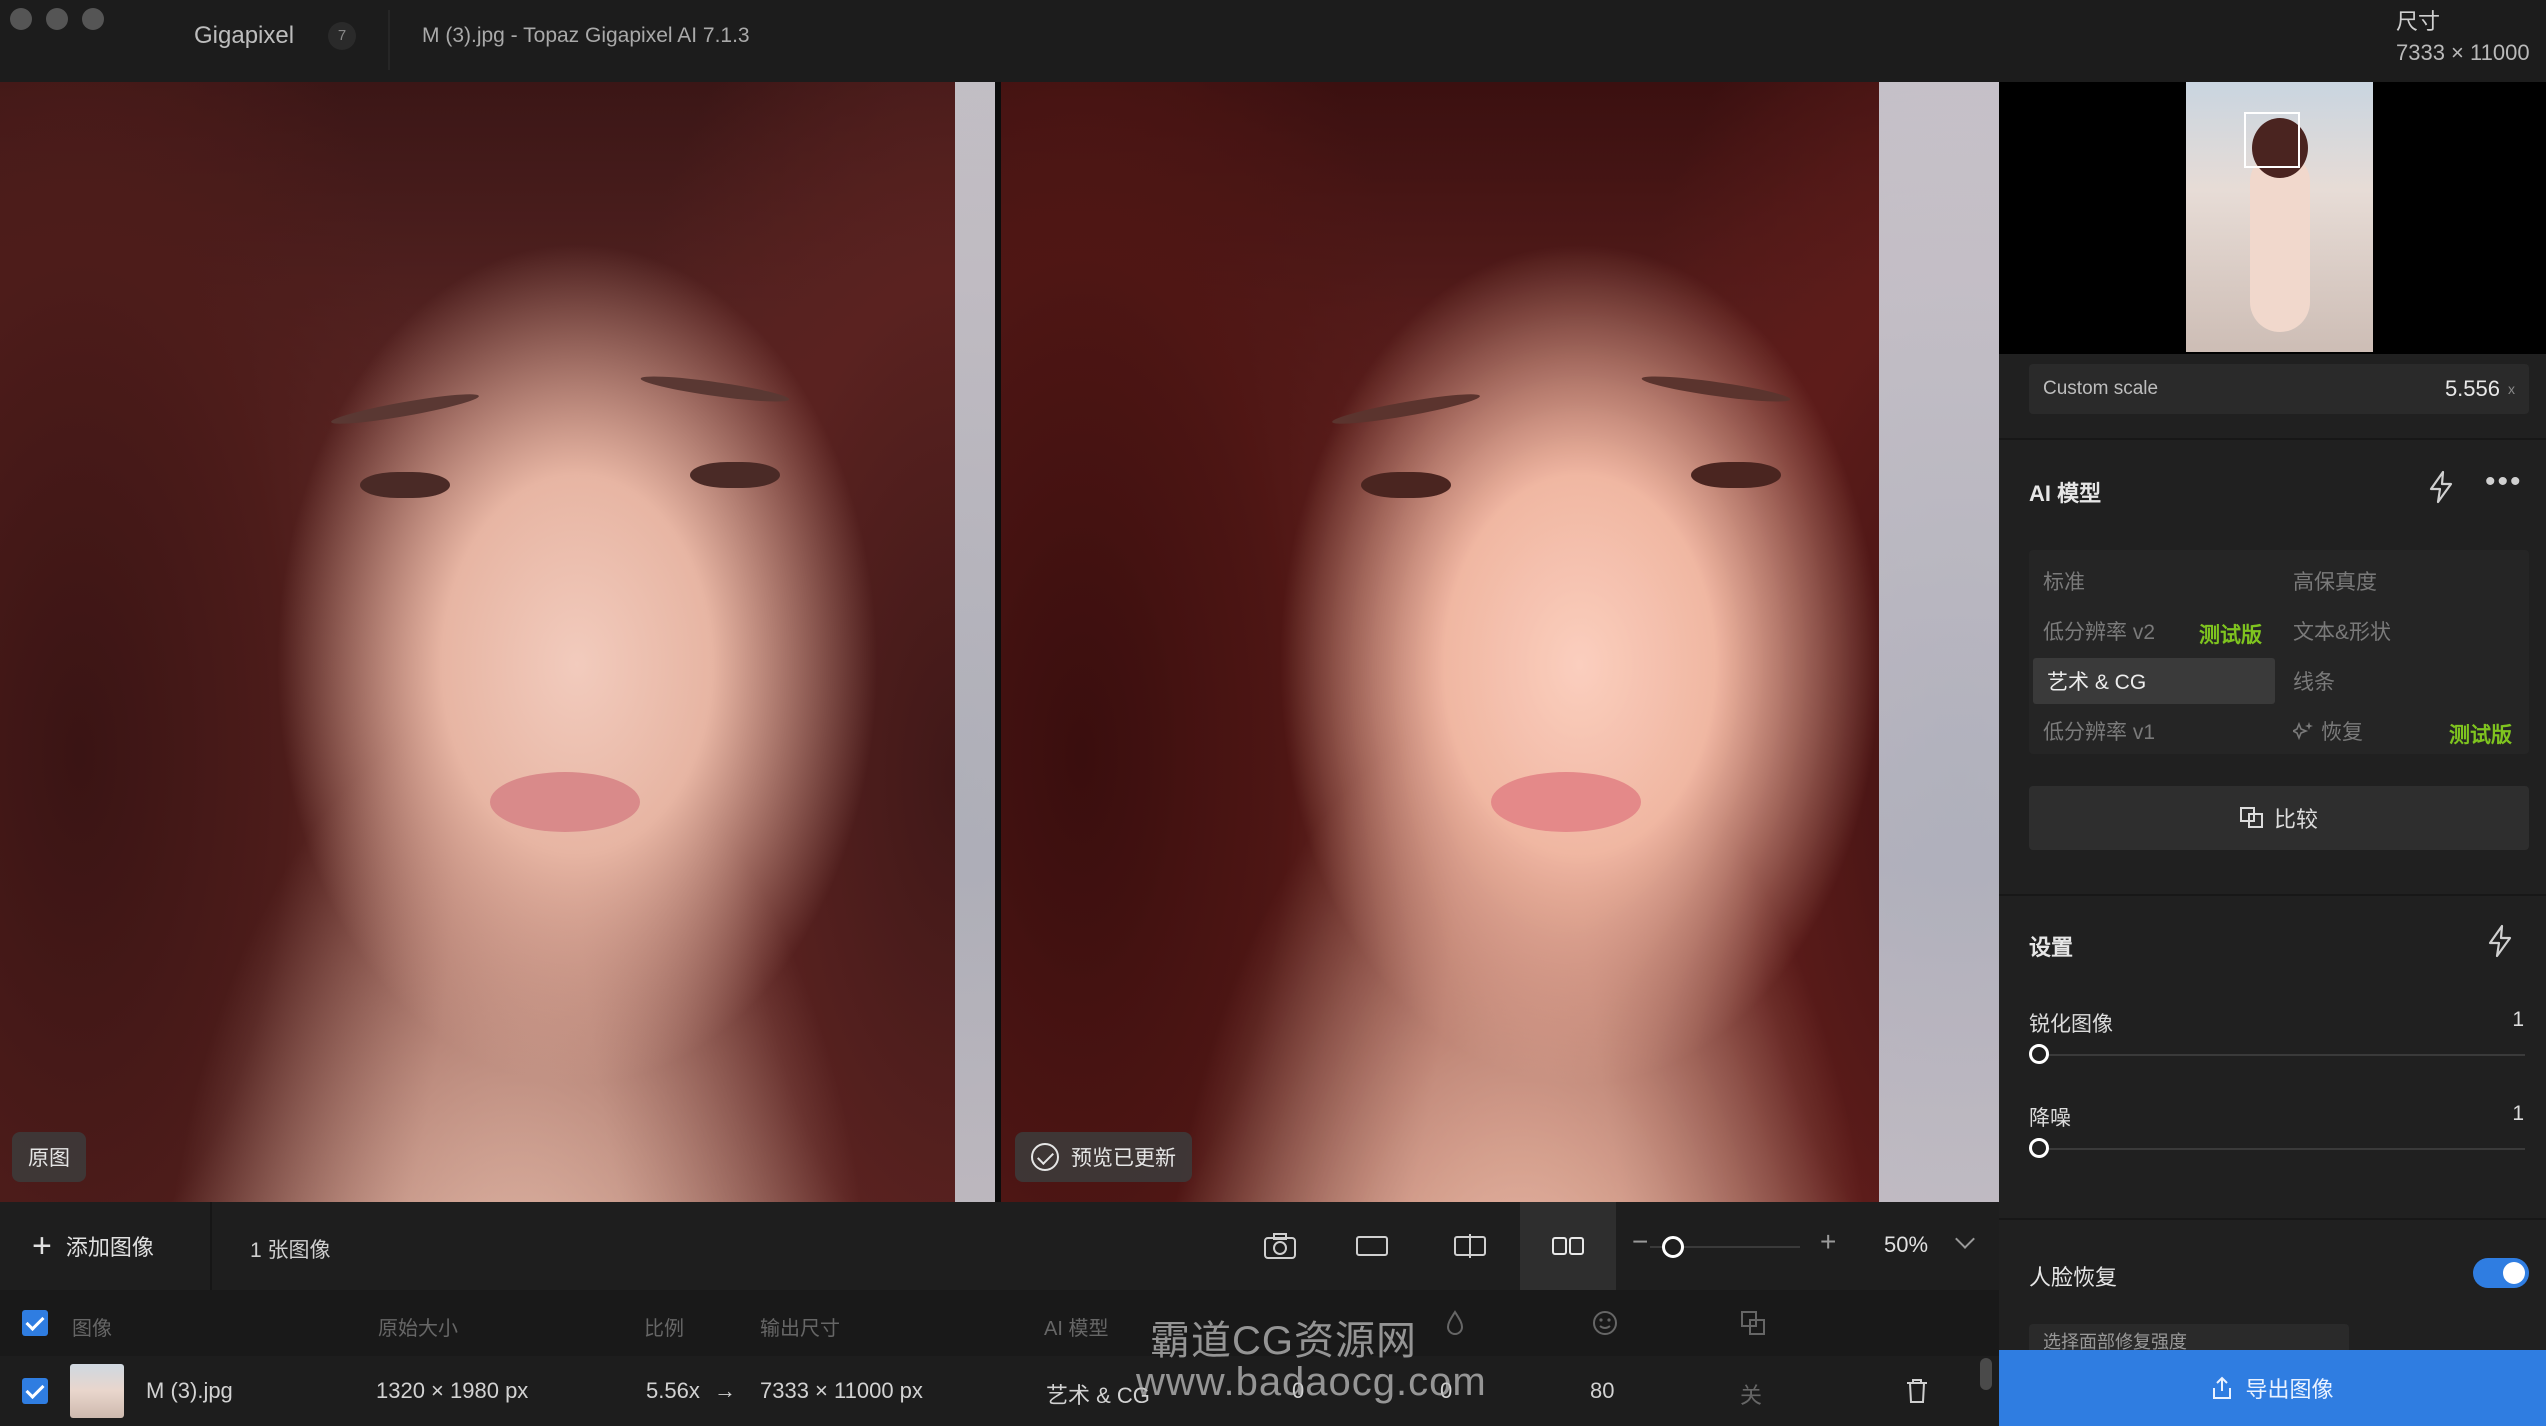 This screenshot has height=1426, width=2546. What do you see at coordinates (35, 1323) in the screenshot?
I see `select-all-checkbox` at bounding box center [35, 1323].